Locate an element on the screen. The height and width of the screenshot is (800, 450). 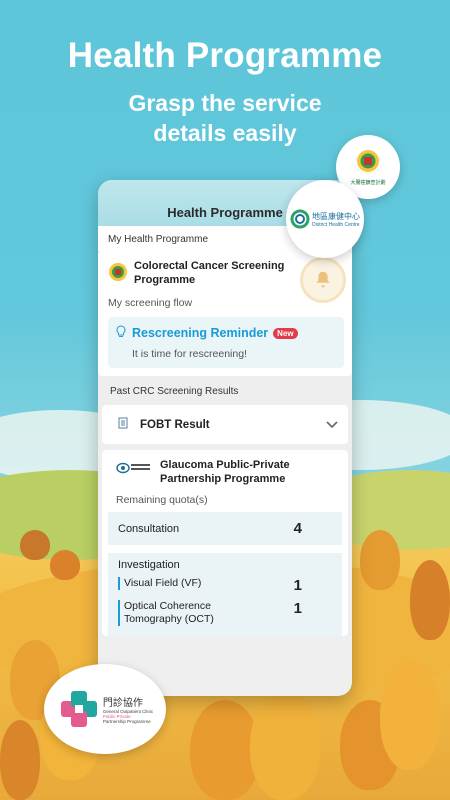
crc-badge-icon is located at coordinates (367, 161).